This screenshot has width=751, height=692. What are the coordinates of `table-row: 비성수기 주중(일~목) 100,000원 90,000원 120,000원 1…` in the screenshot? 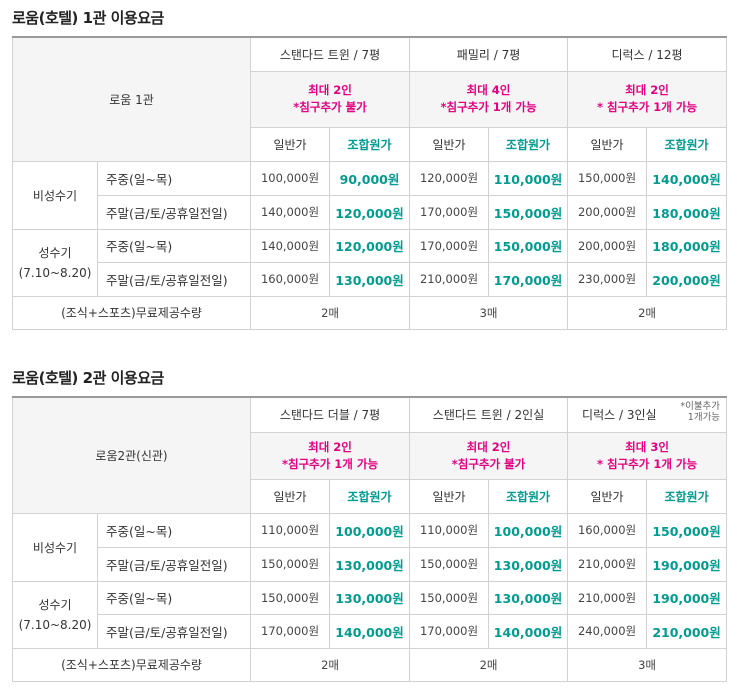 It's located at (370, 195).